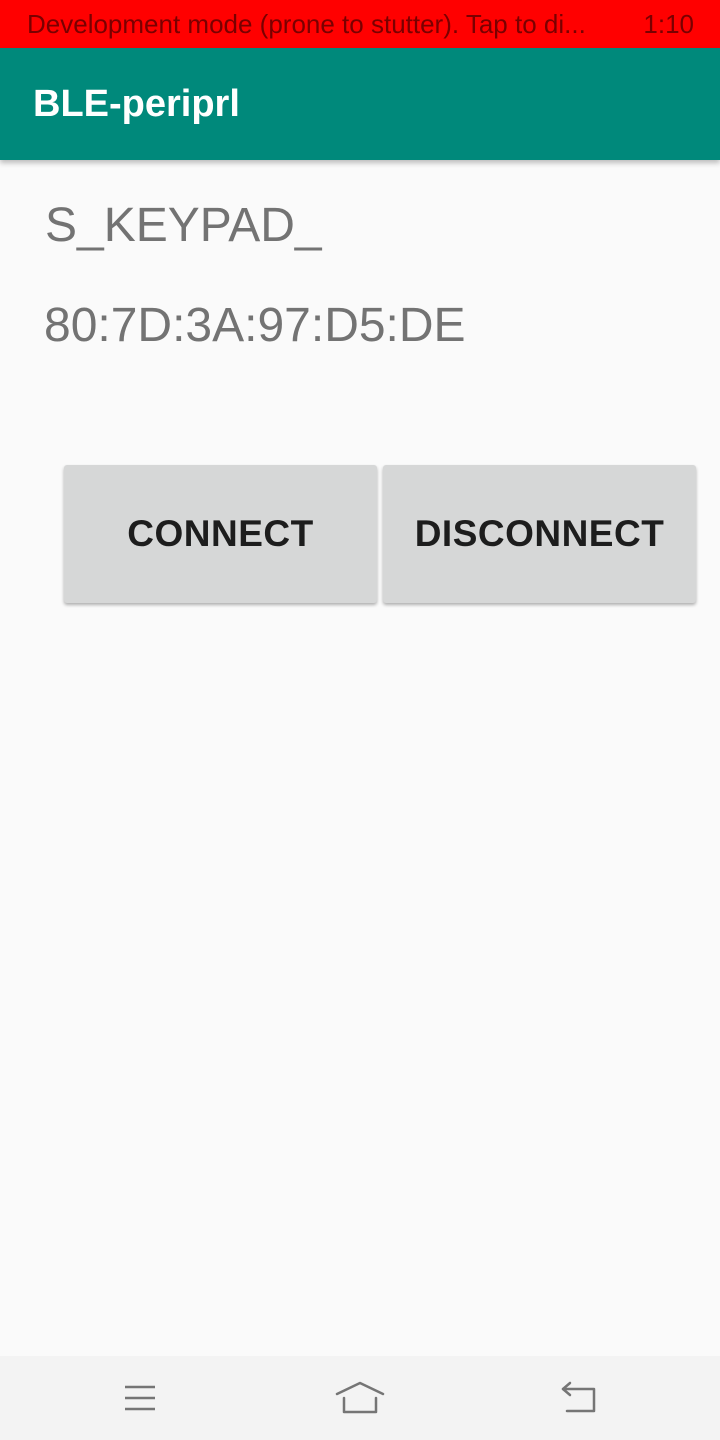 The height and width of the screenshot is (1440, 720). I want to click on navigation-bar, so click(360, 1398).